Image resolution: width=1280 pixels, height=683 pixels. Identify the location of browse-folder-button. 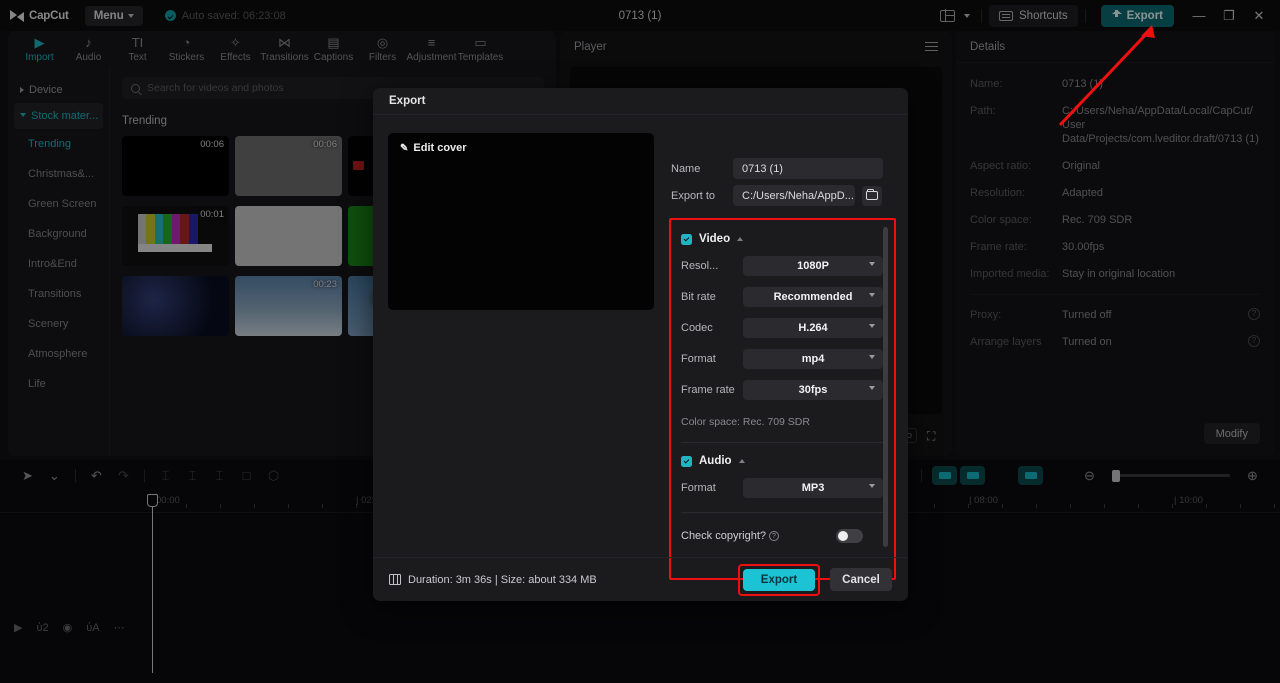
(872, 195).